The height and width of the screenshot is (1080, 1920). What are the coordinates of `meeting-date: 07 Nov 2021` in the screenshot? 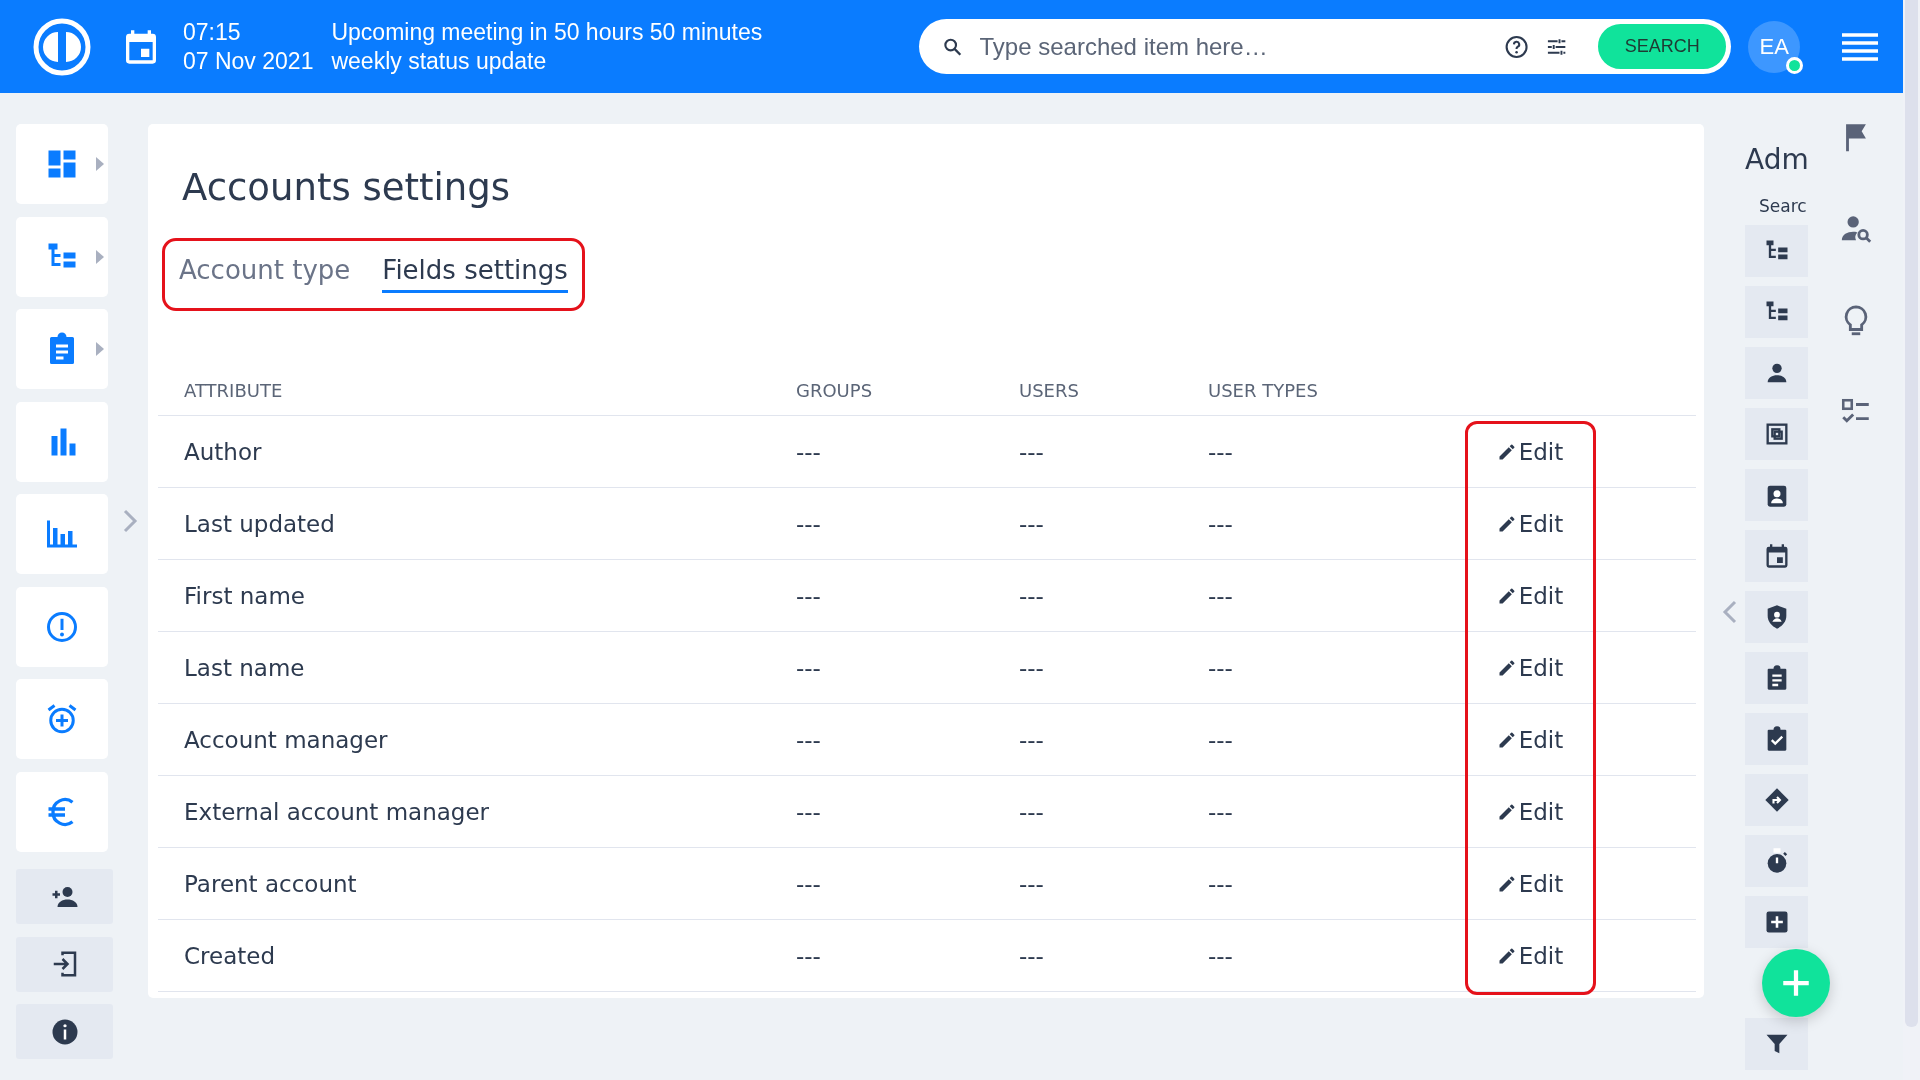 It's located at (248, 61).